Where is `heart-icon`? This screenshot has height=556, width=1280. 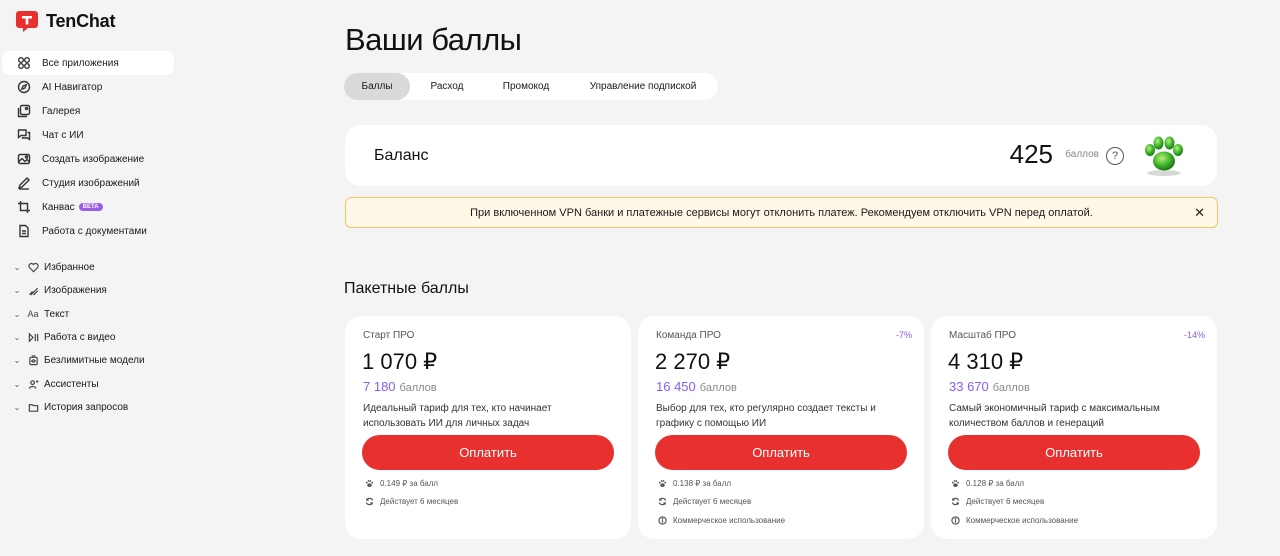 heart-icon is located at coordinates (33, 268).